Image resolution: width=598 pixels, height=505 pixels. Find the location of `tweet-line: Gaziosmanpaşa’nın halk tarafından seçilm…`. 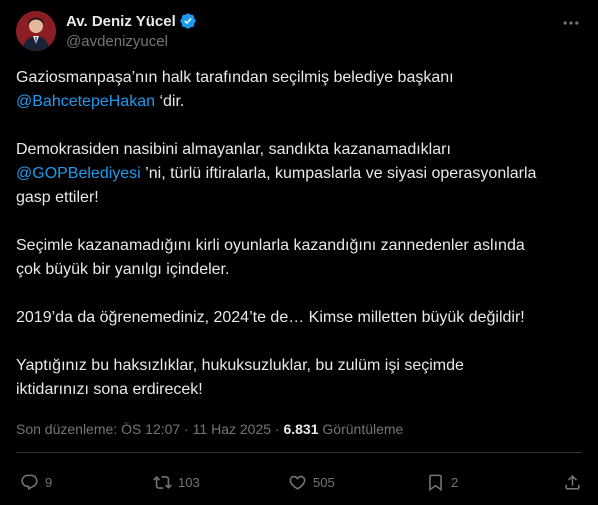

tweet-line: Gaziosmanpaşa’nın halk tarafından seçilm… is located at coordinates (301, 78).